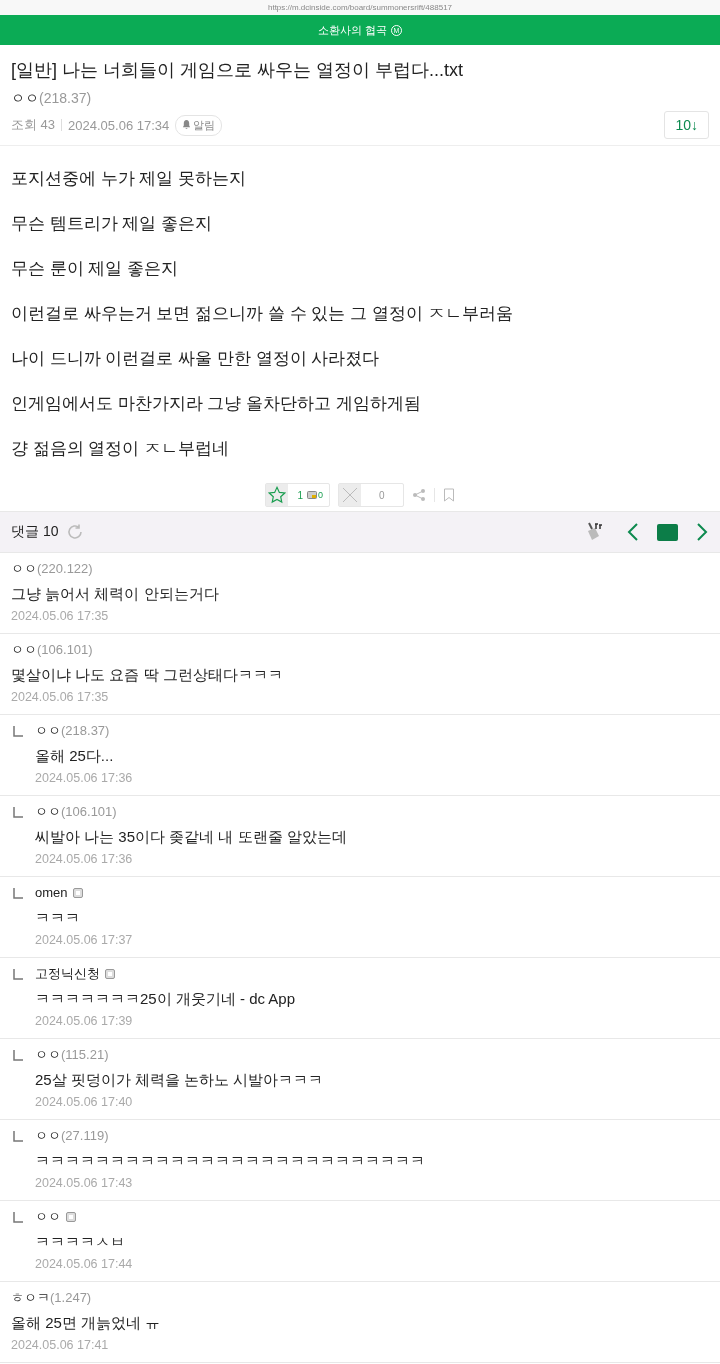 This screenshot has height=1364, width=720. Describe the element at coordinates (187, 125) in the screenshot. I see `bell-icon` at that location.